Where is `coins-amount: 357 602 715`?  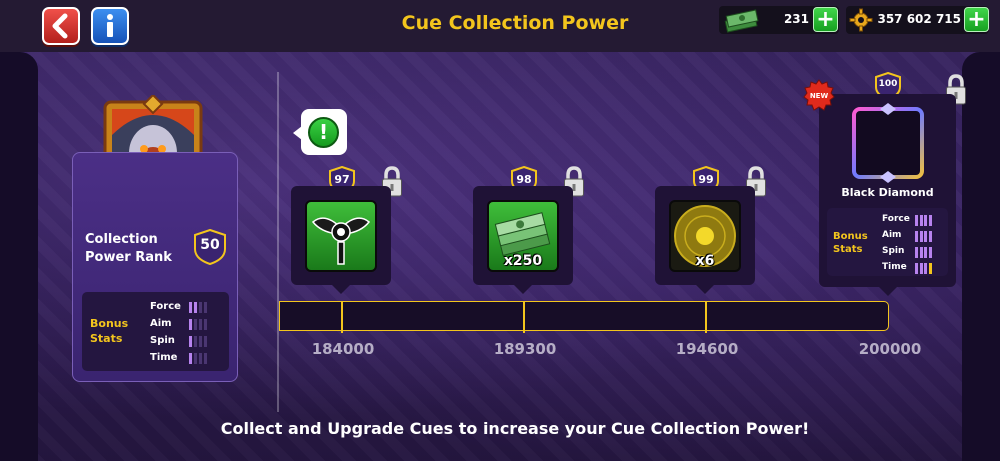 coins-amount: 357 602 715 is located at coordinates (919, 19).